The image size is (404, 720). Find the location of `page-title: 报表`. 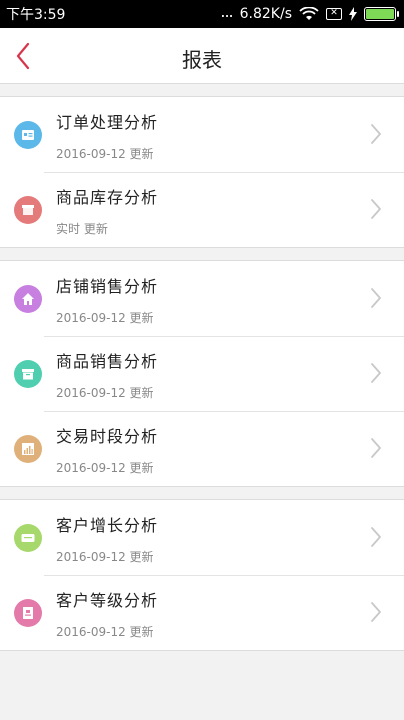

page-title: 报表 is located at coordinates (202, 60).